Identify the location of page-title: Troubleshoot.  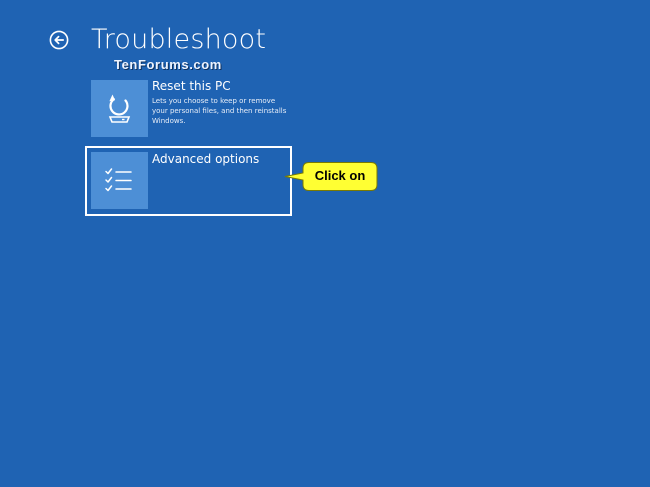
(179, 39).